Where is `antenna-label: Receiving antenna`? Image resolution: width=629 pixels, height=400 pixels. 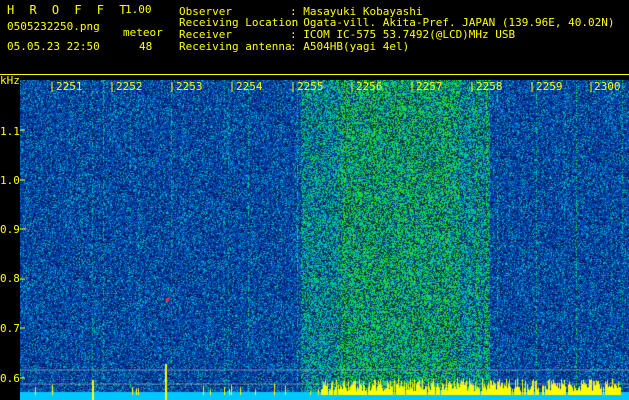
antenna-label: Receiving antenna is located at coordinates (235, 46).